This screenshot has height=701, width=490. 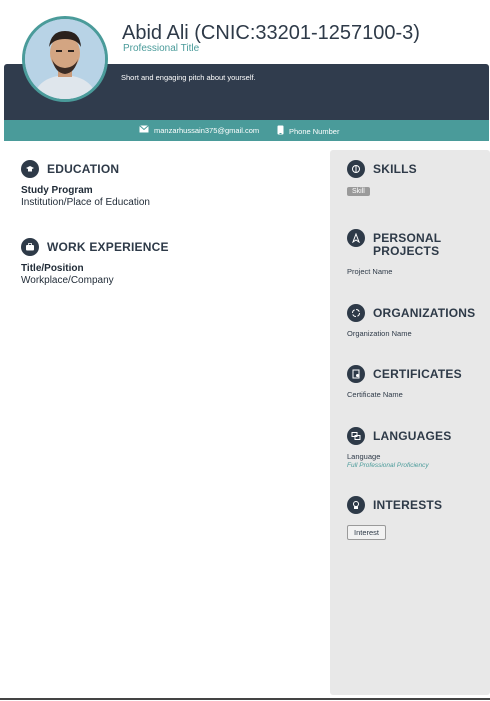 I want to click on workplace: Workplace/Company, so click(x=67, y=280).